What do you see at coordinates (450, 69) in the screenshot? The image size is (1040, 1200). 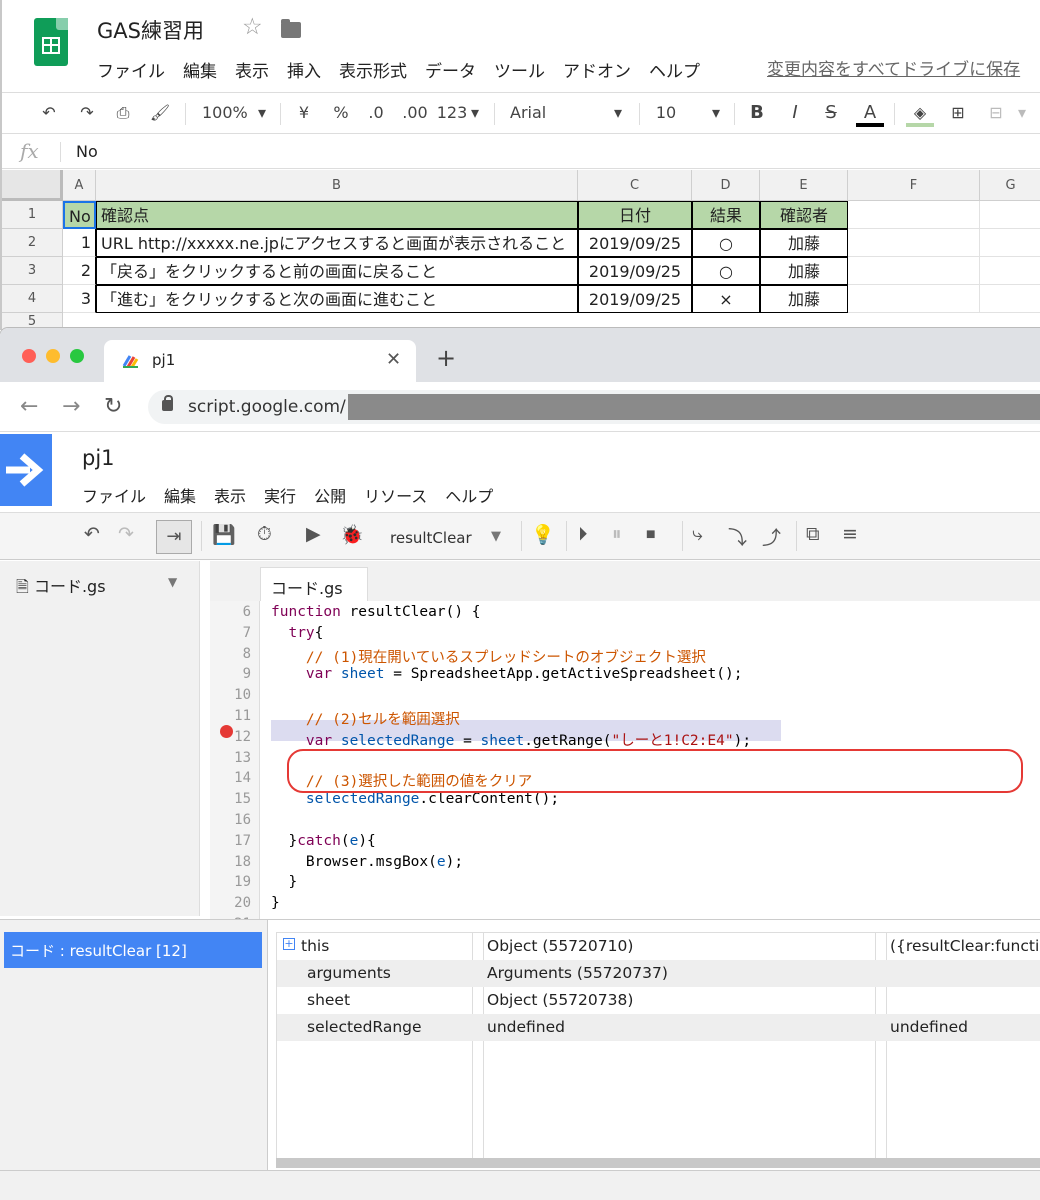 I see `menu-item: データ` at bounding box center [450, 69].